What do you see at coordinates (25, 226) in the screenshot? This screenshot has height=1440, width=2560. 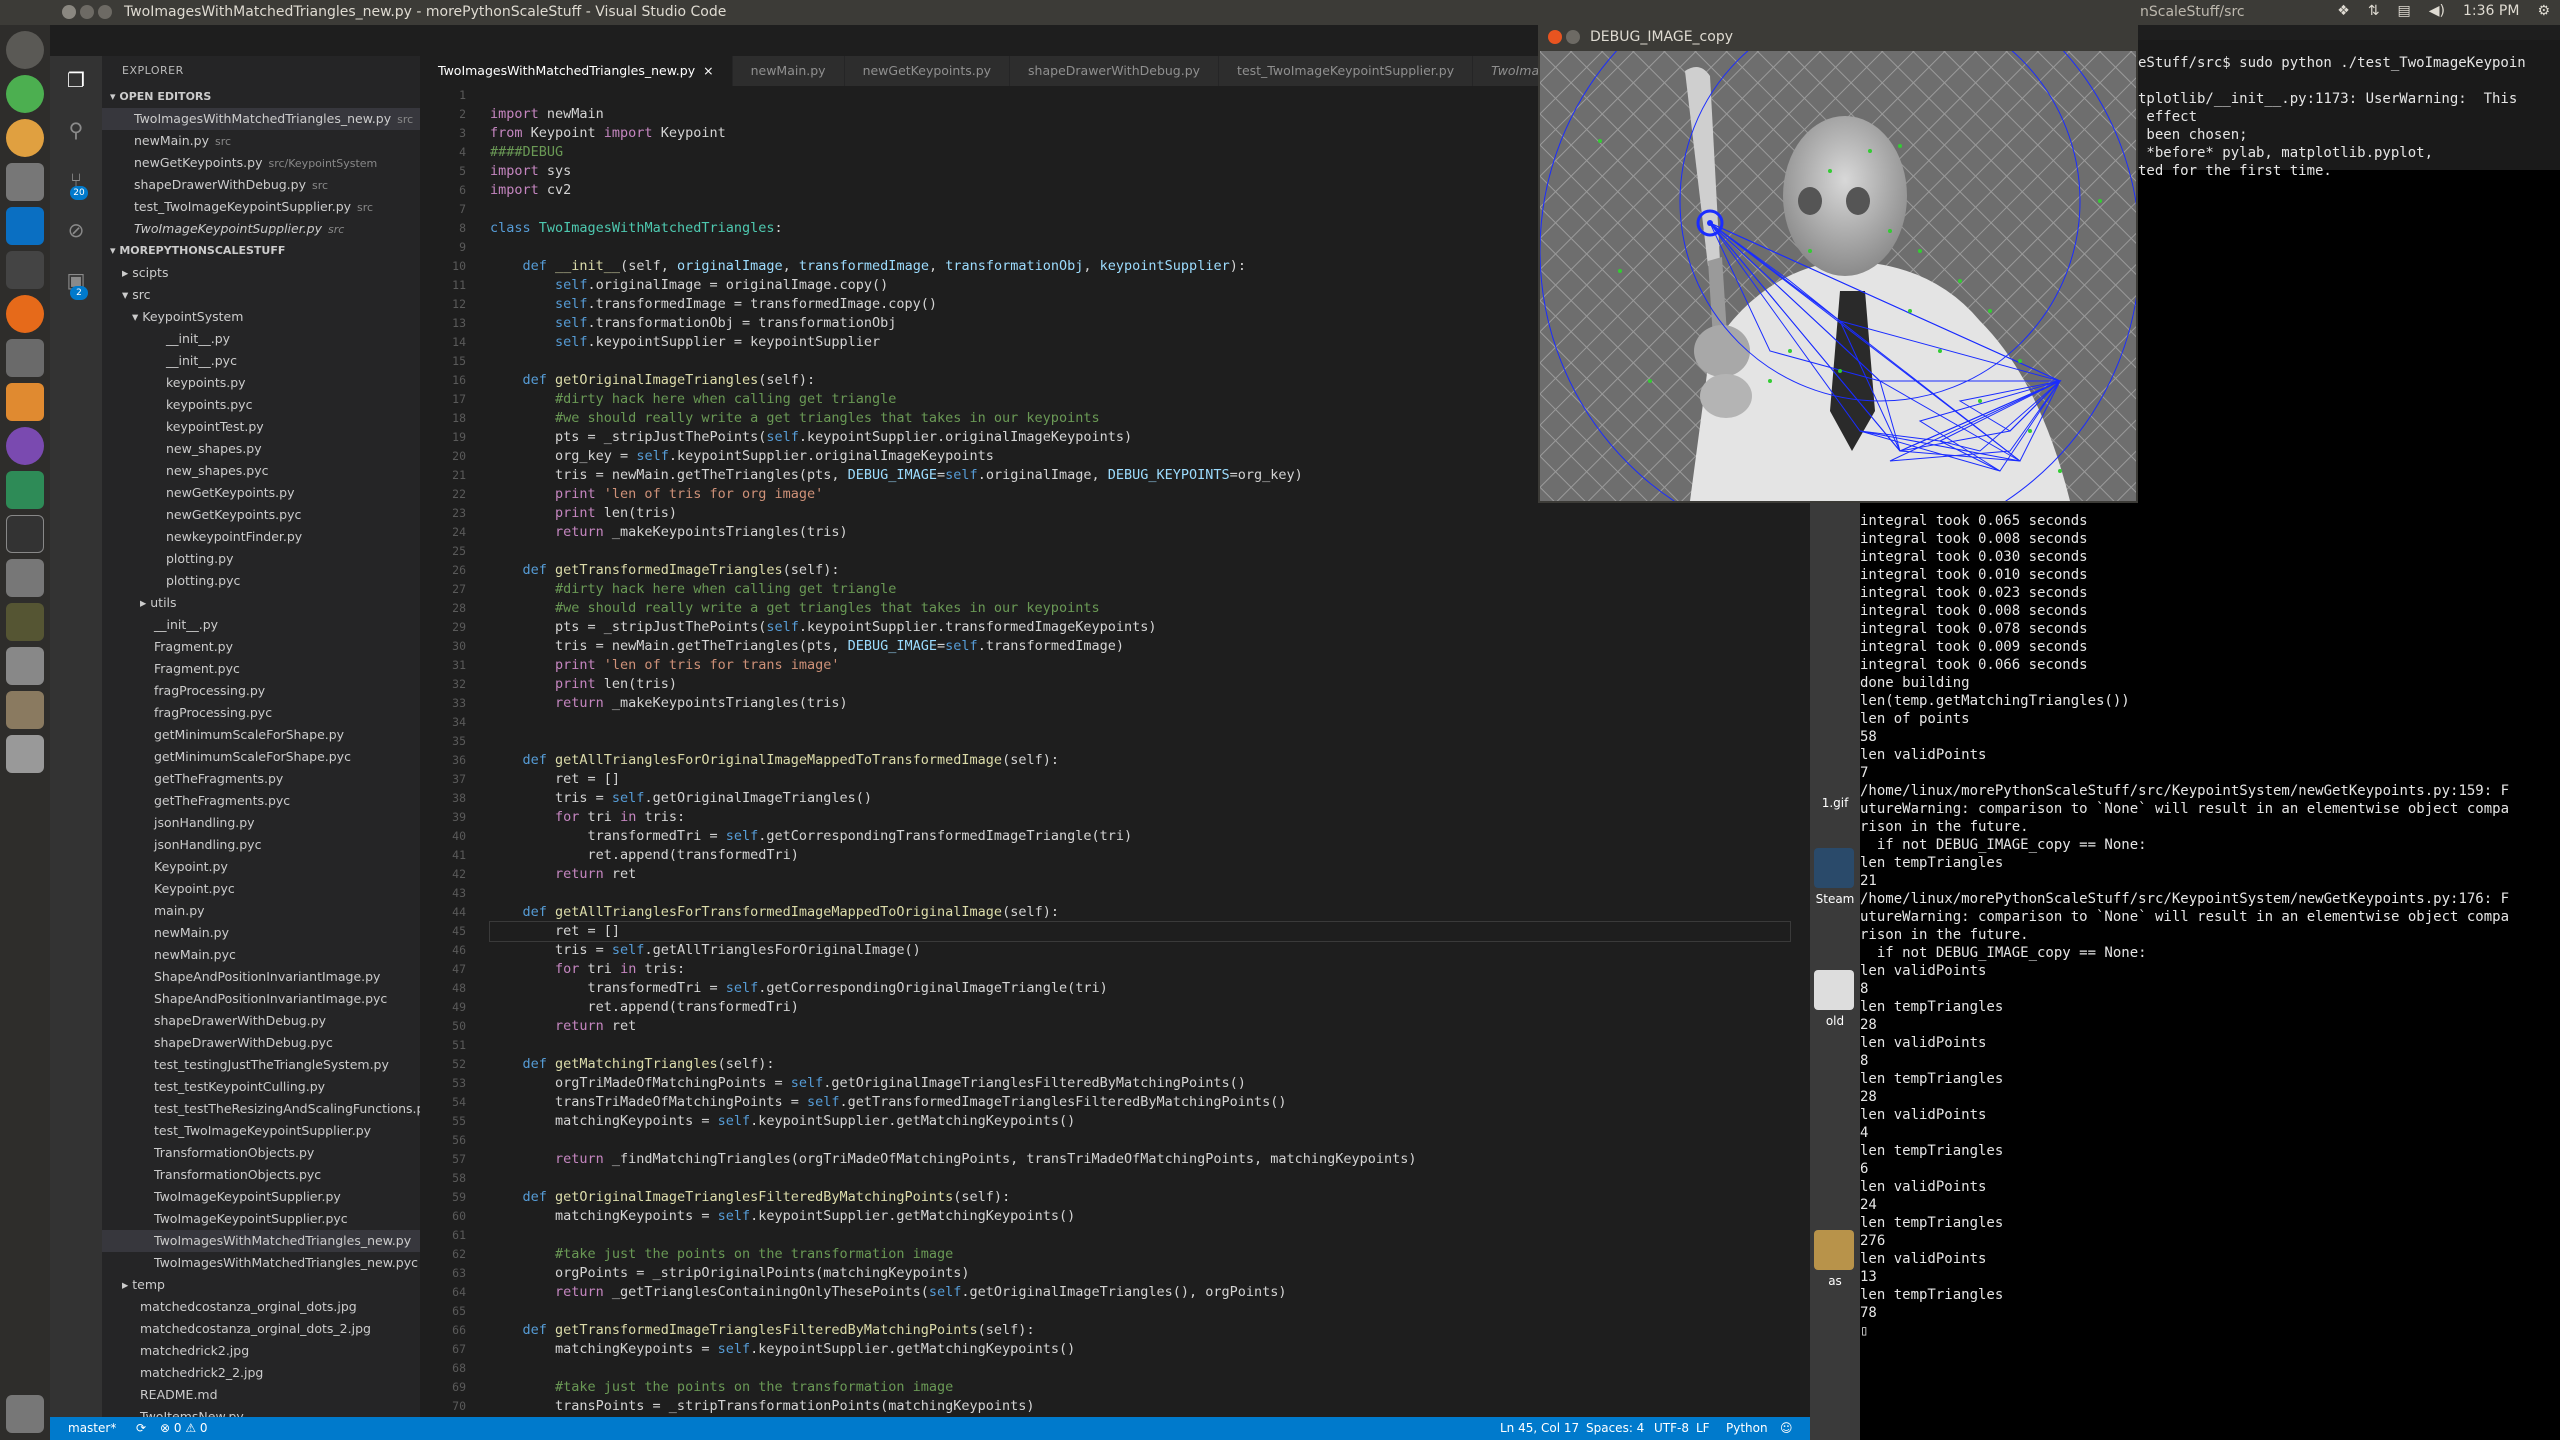 I see `vscode-icon` at bounding box center [25, 226].